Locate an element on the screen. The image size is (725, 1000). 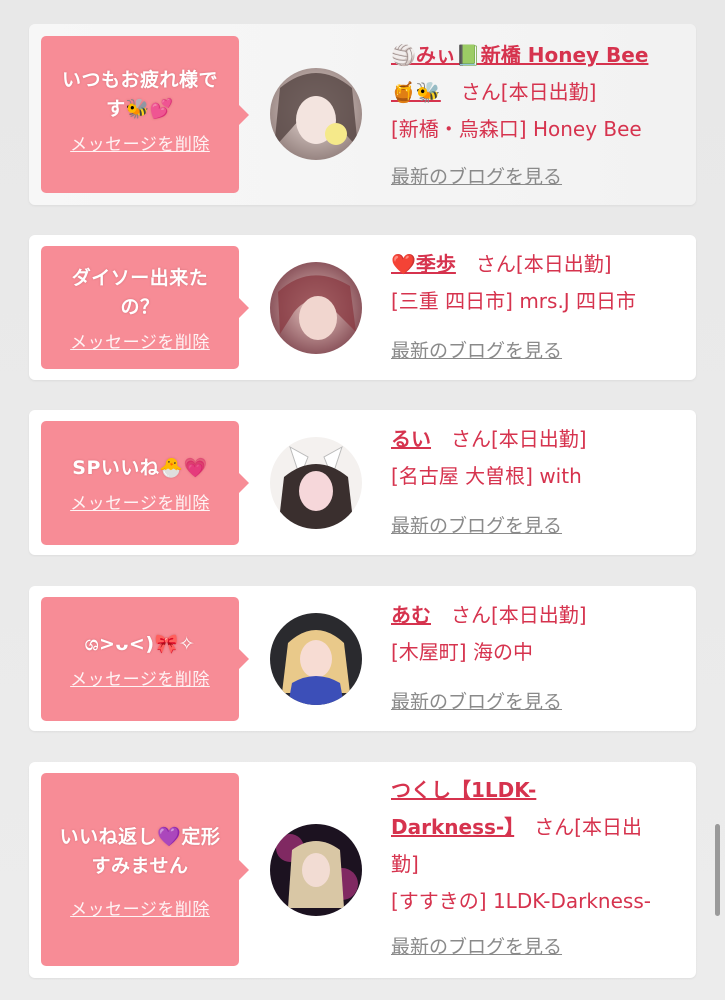
message-bubble: ダイソー出来た の？ メッセージを削除 is located at coordinates (145, 307).